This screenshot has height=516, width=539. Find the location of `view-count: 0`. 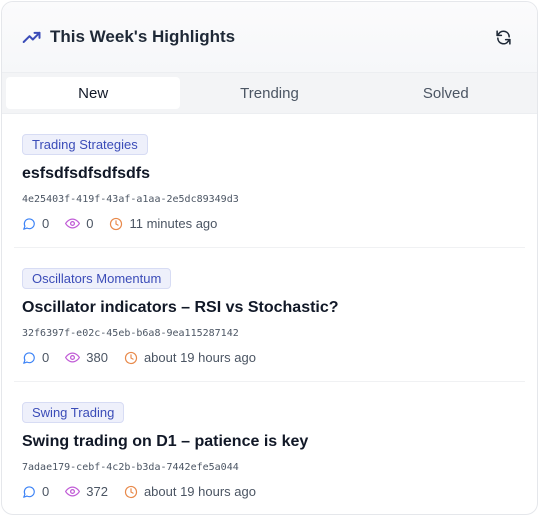

view-count: 0 is located at coordinates (79, 223).